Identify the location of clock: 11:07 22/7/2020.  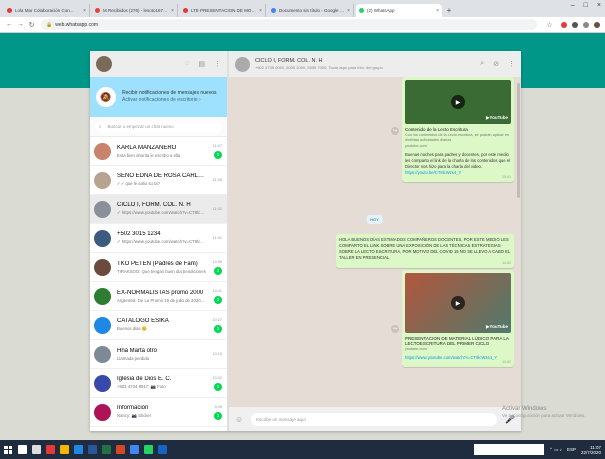
(591, 450).